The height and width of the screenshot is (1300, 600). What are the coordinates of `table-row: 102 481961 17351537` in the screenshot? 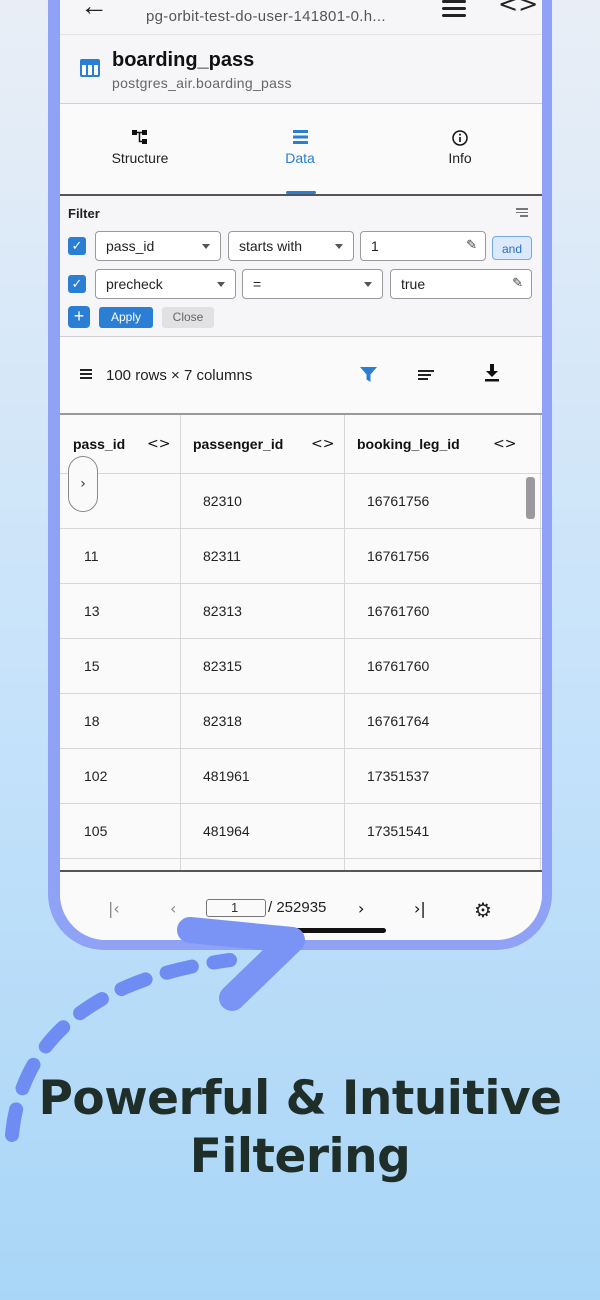 It's located at (301, 776).